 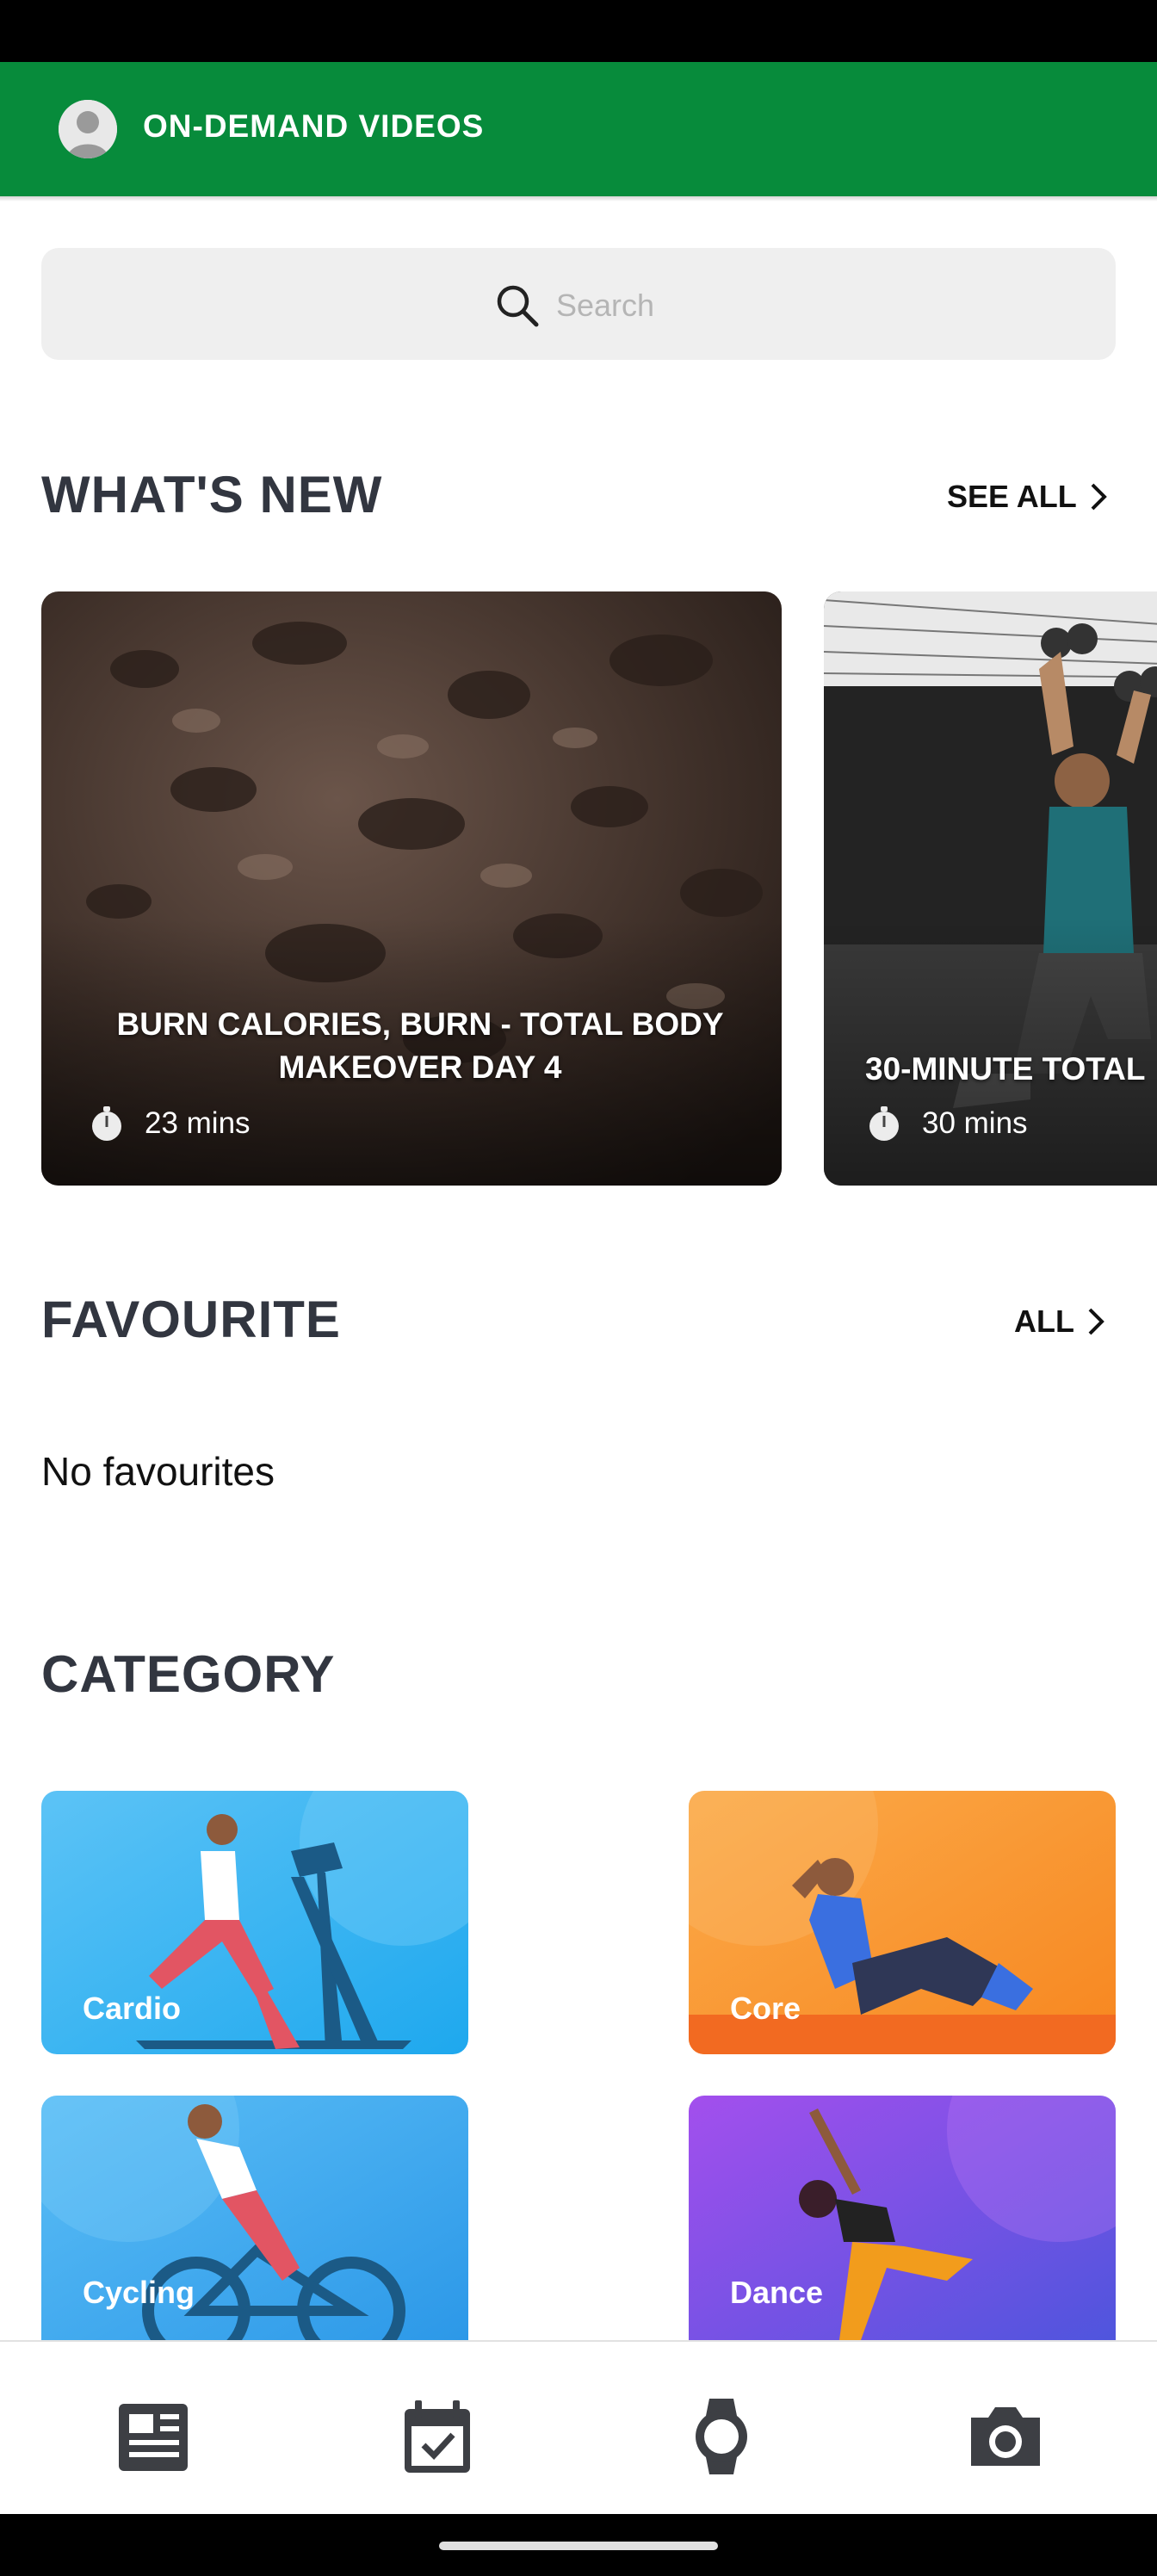 I want to click on news-icon, so click(x=154, y=2438).